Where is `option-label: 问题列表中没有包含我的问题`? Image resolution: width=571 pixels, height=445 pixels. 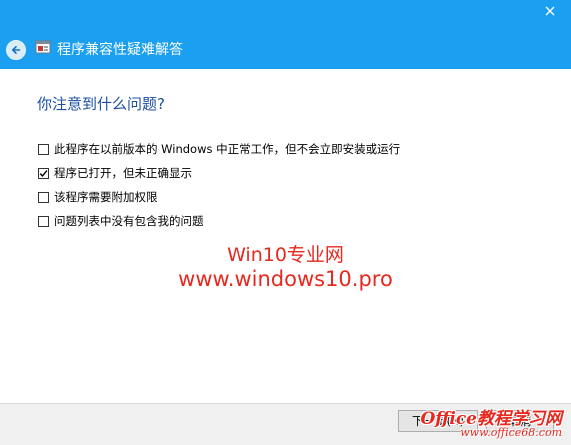 option-label: 问题列表中没有包含我的问题 is located at coordinates (129, 221).